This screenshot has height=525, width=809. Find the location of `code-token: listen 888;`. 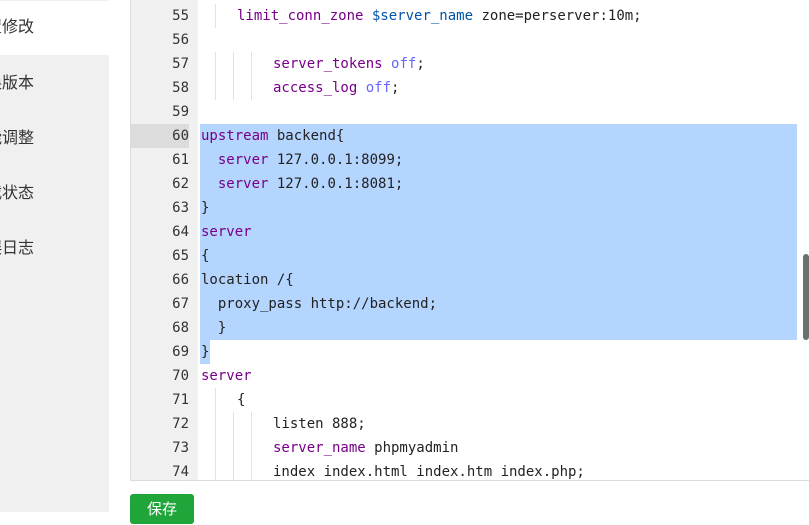

code-token: listen 888; is located at coordinates (319, 424).